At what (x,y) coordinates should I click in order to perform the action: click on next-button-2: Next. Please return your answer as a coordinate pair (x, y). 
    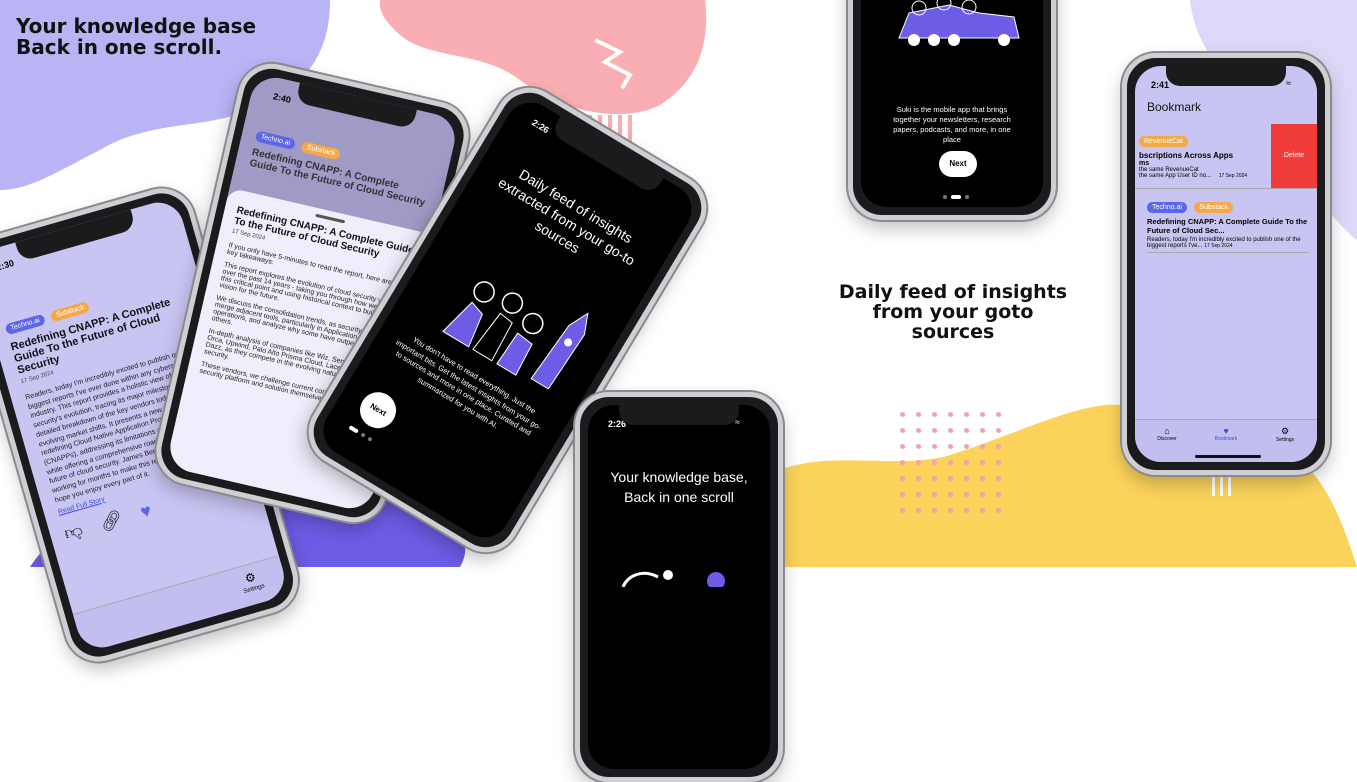
    Looking at the image, I should click on (958, 164).